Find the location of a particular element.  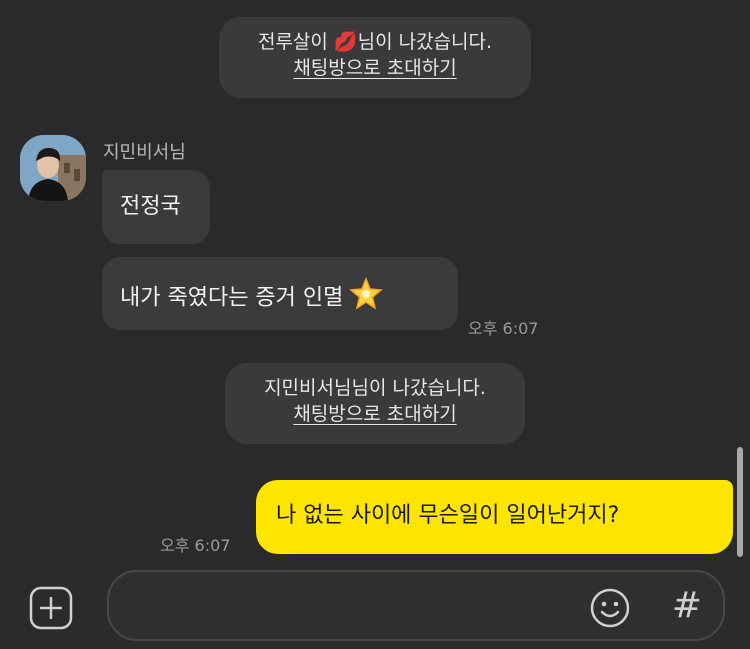

emoji-icon is located at coordinates (610, 608).